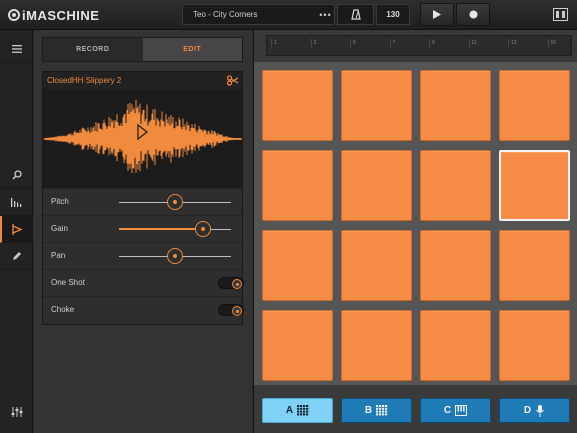 This screenshot has height=433, width=577. I want to click on toggle-label: One Shot, so click(68, 282).